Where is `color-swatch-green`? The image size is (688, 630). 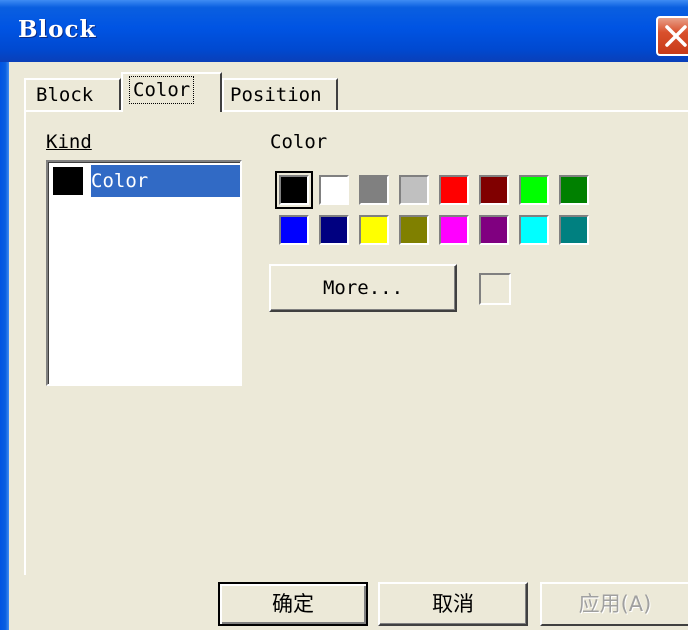
color-swatch-green is located at coordinates (574, 190).